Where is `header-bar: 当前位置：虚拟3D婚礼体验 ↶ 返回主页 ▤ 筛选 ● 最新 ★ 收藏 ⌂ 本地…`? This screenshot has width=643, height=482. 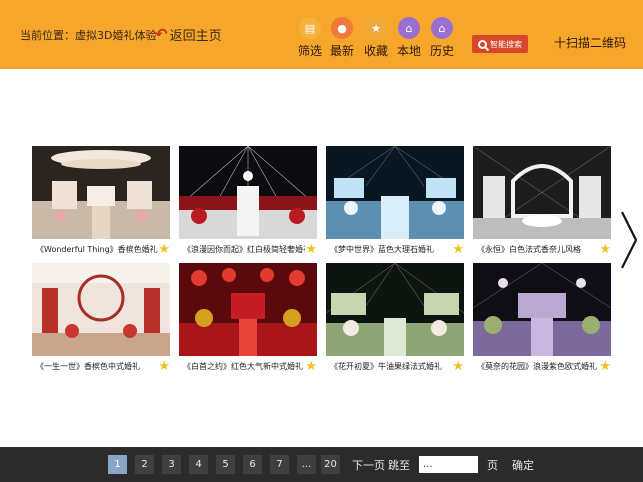
header-bar: 当前位置：虚拟3D婚礼体验 ↶ 返回主页 ▤ 筛选 ● 最新 ★ 收藏 ⌂ 本地… is located at coordinates (321, 34).